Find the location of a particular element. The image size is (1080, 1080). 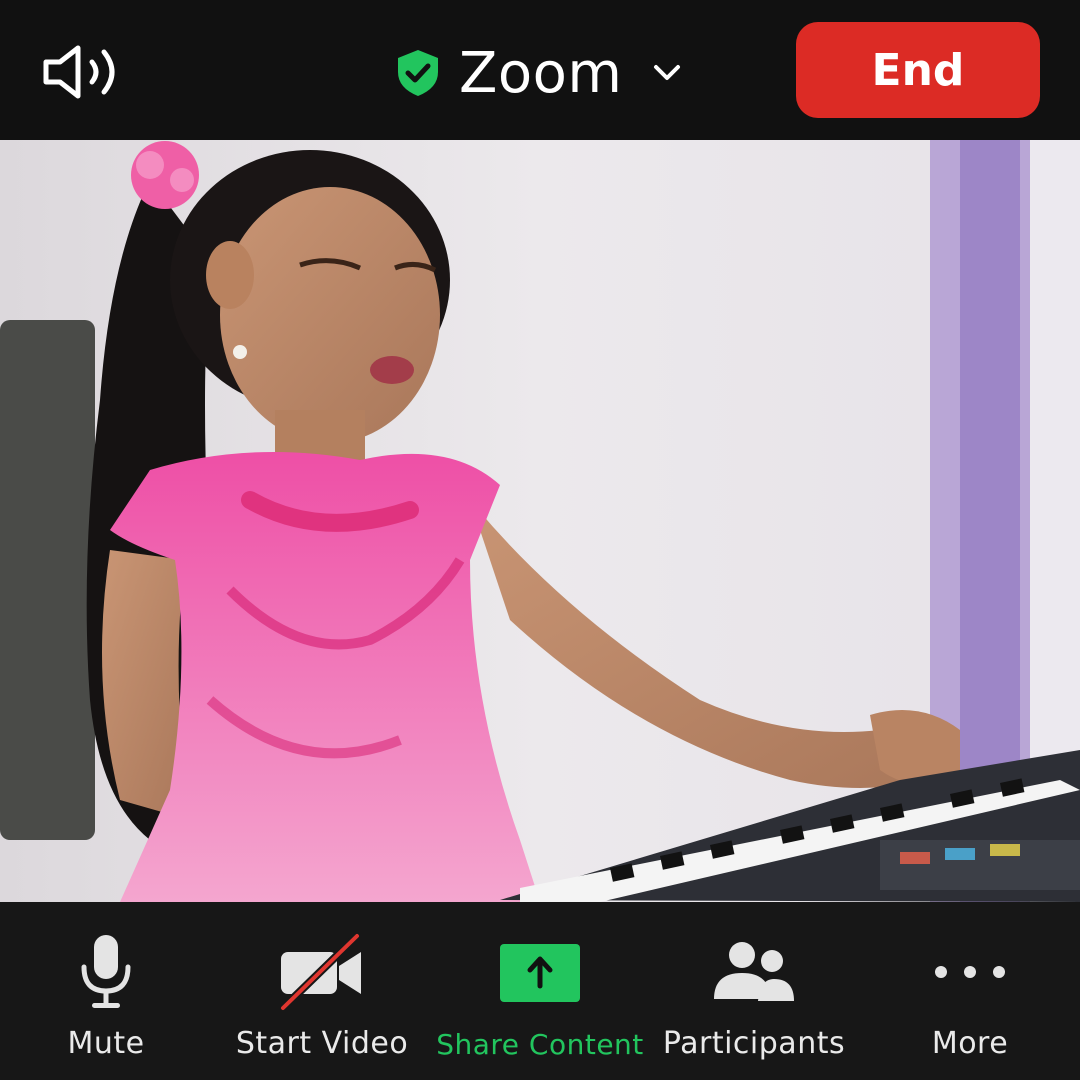

speaker-button is located at coordinates (83, 72).